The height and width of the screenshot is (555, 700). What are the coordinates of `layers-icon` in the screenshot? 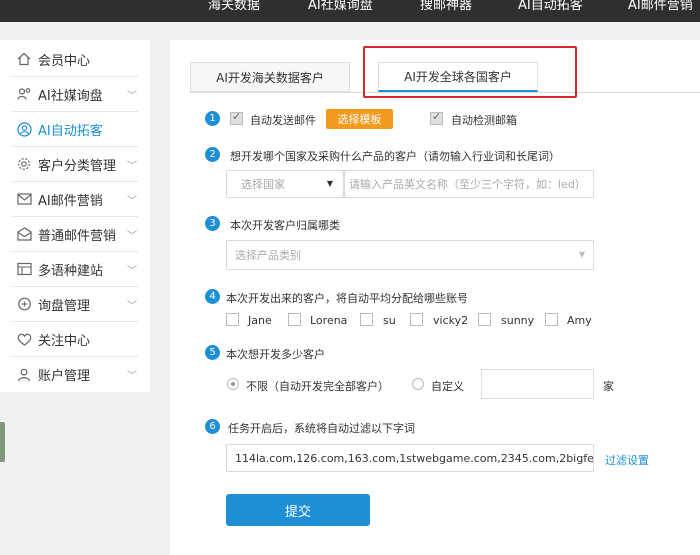 It's located at (24, 269).